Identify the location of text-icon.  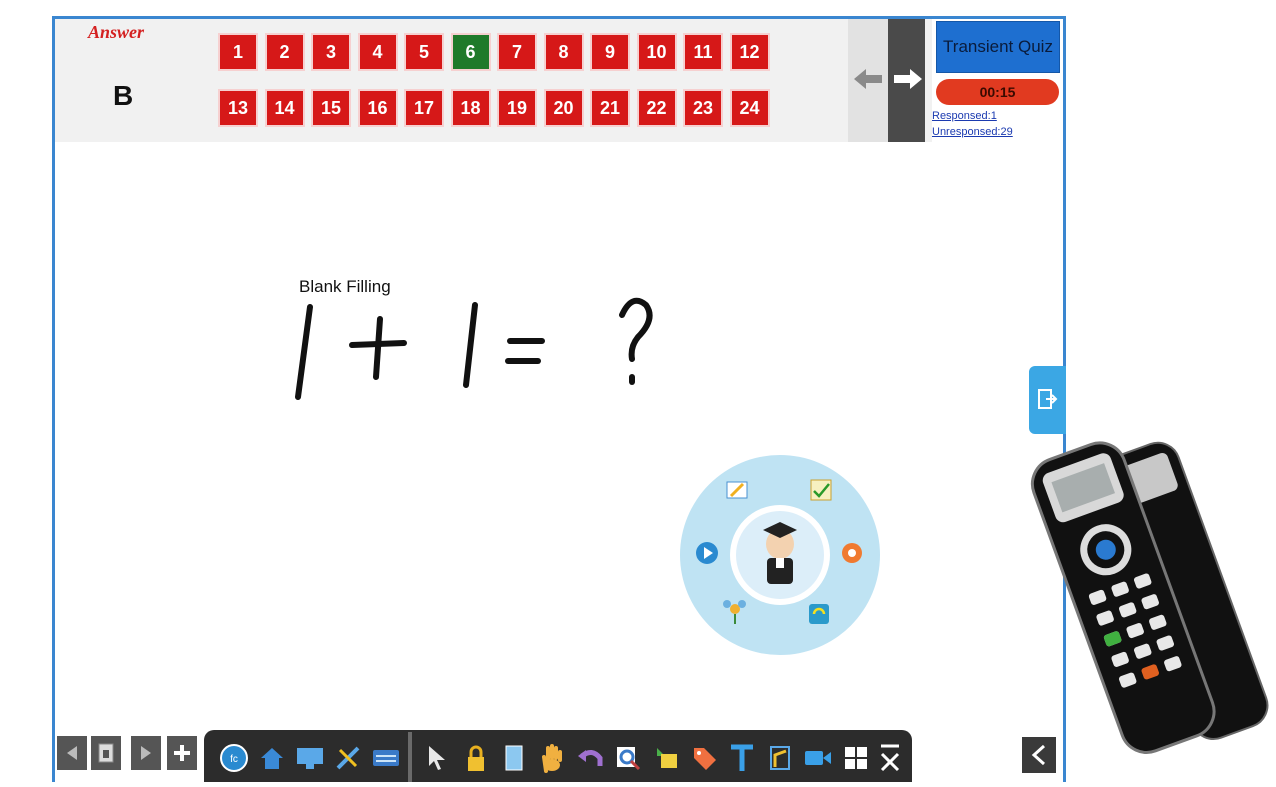
(742, 757).